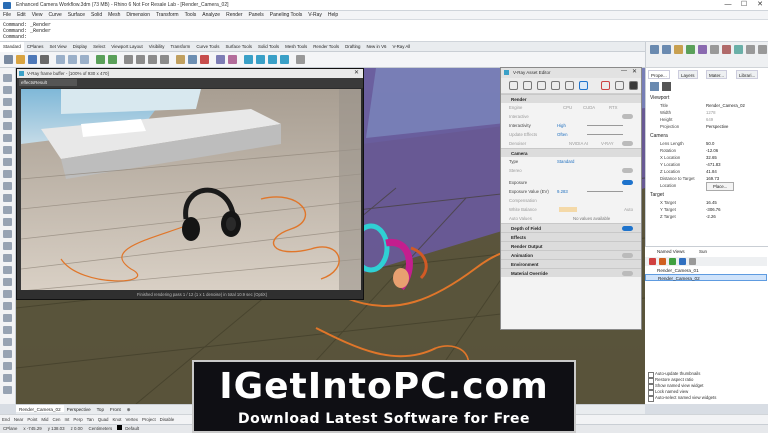 The height and width of the screenshot is (433, 768). Describe the element at coordinates (7, 138) in the screenshot. I see `arc-icon` at that location.